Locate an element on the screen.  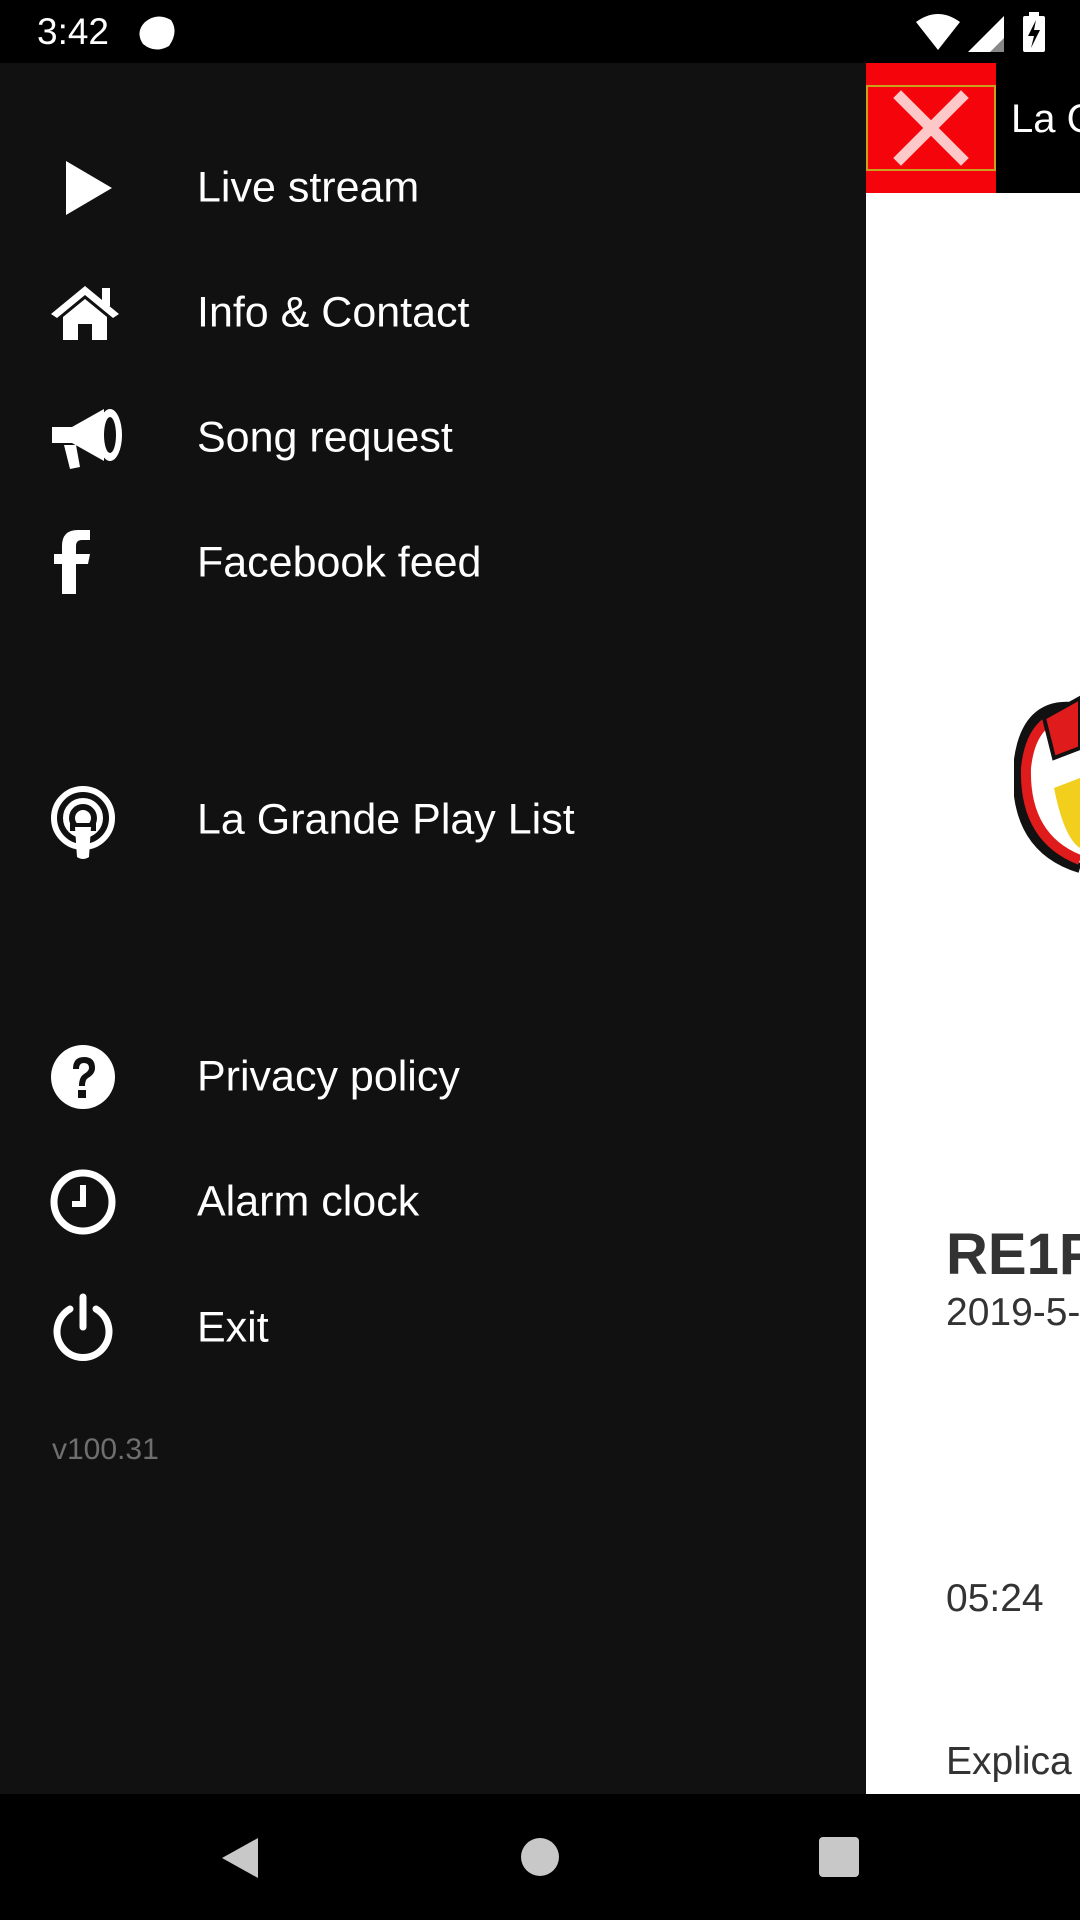
menu-item-label: Exit is located at coordinates (233, 1327).